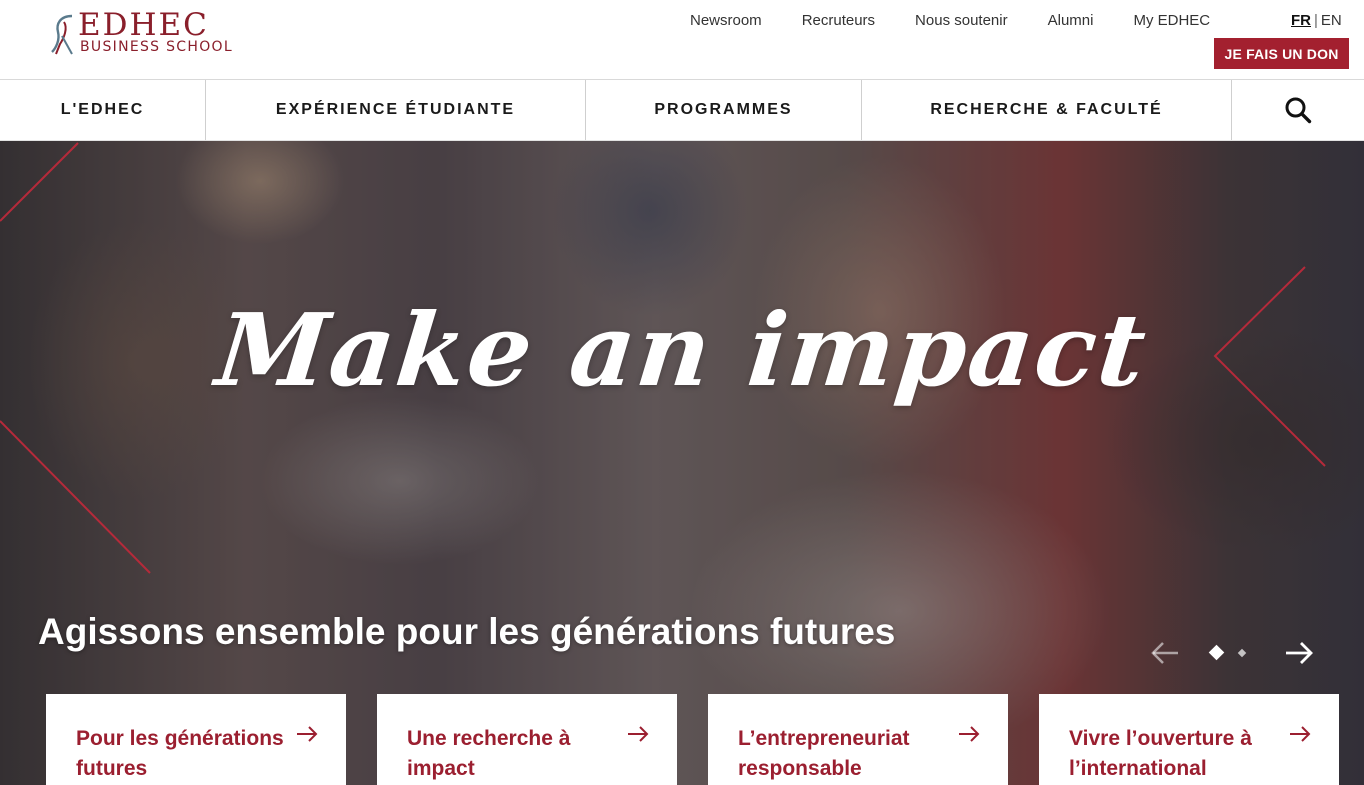 This screenshot has height=785, width=1364. What do you see at coordinates (1281, 53) in the screenshot?
I see `donate-button: JE FAIS UN DON` at bounding box center [1281, 53].